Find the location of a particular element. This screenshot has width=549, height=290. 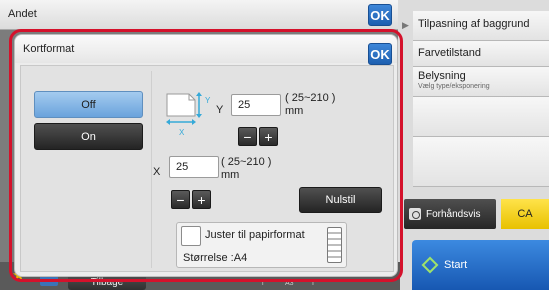

right-panel-item-background: Tilpasning af baggrund is located at coordinates (481, 26).